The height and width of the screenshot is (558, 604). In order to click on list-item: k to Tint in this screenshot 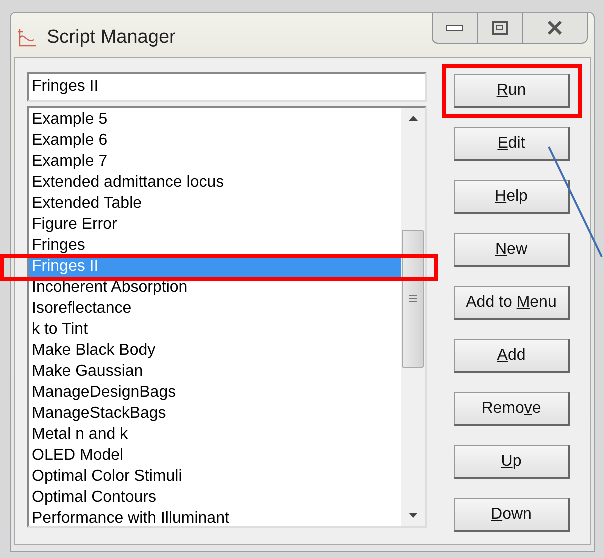, I will do `click(215, 329)`.